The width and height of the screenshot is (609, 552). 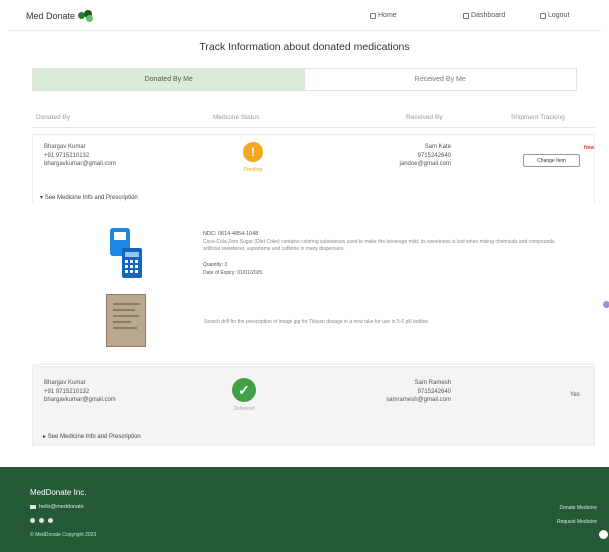 I want to click on receiver-name: Sam Kate, so click(x=437, y=147).